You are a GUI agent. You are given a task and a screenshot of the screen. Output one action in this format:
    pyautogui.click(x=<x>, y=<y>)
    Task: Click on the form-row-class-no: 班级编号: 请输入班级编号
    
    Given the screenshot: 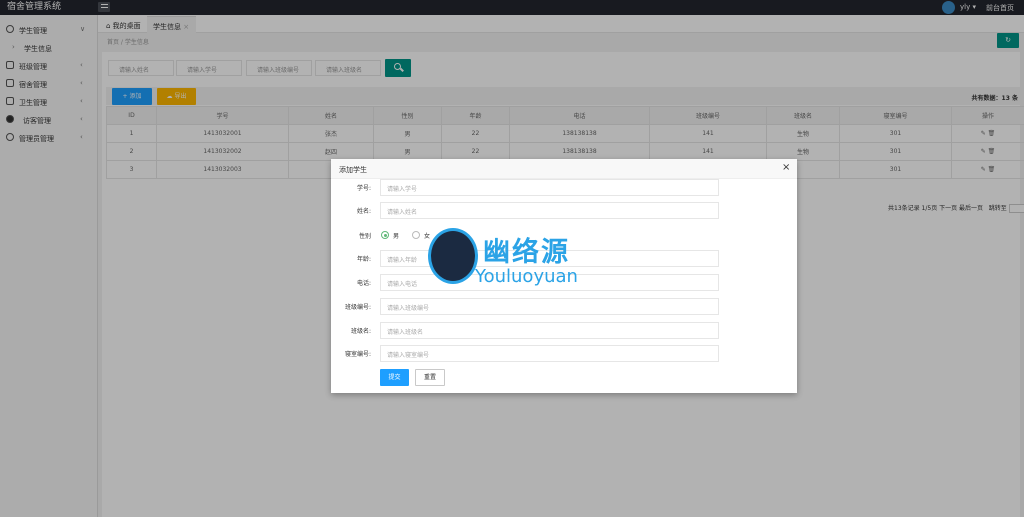 What is the action you would take?
    pyautogui.click(x=564, y=307)
    